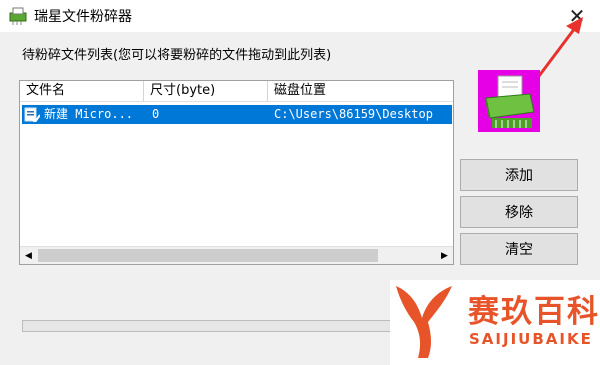 Image resolution: width=600 pixels, height=365 pixels. I want to click on cell-size: 0, so click(156, 114).